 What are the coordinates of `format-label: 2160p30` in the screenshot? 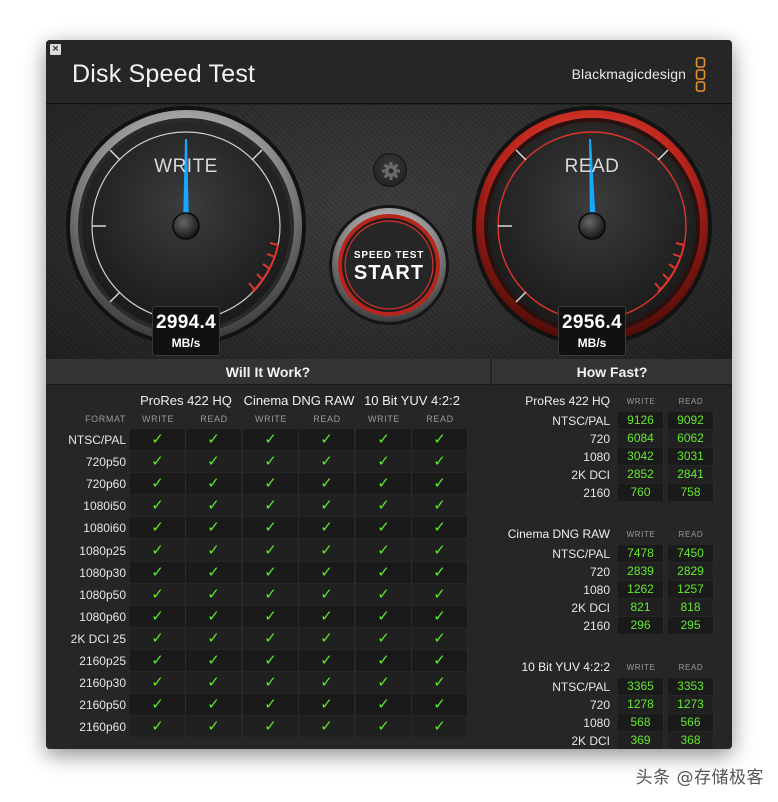 It's located at (102, 683).